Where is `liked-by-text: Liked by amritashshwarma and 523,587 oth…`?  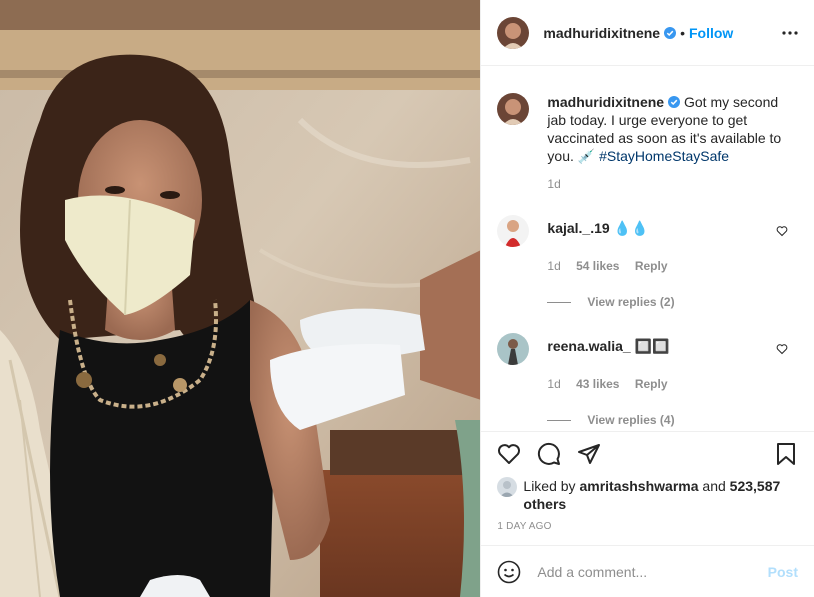 liked-by-text: Liked by amritashshwarma and 523,587 oth… is located at coordinates (660, 495).